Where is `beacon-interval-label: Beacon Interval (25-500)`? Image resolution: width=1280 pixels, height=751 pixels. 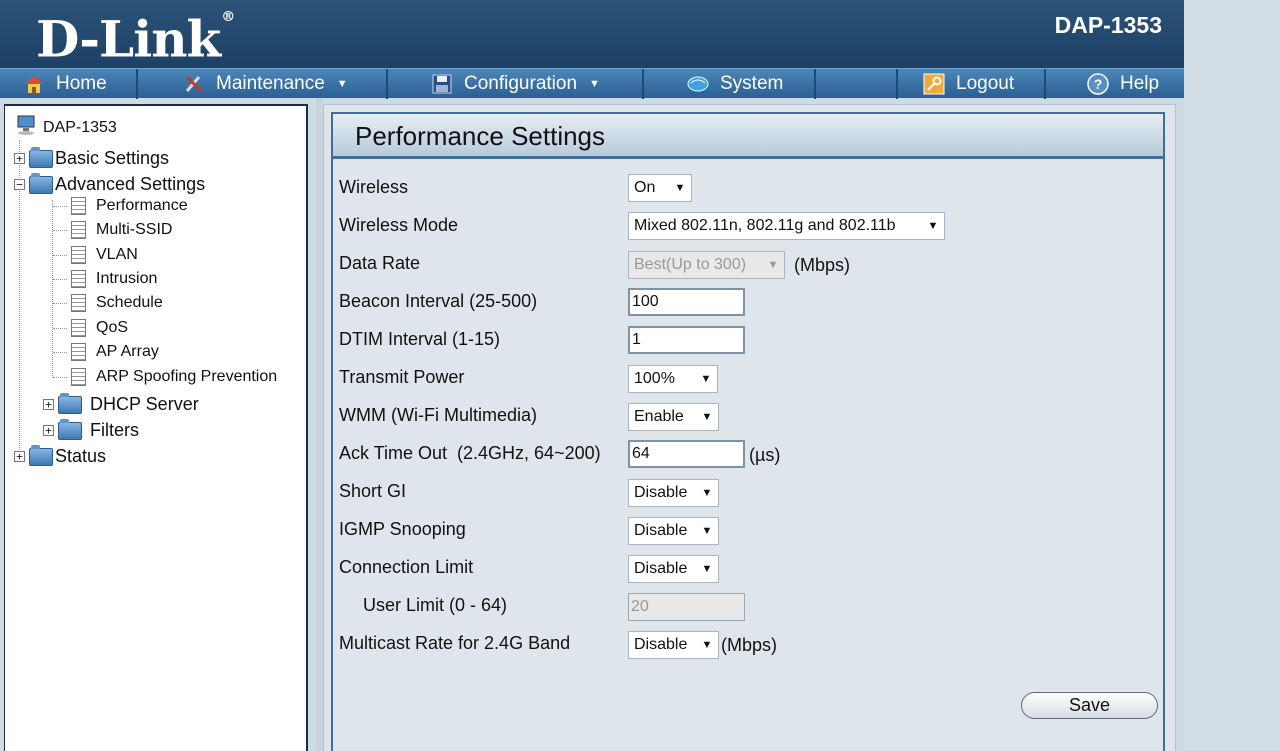 beacon-interval-label: Beacon Interval (25-500) is located at coordinates (438, 301).